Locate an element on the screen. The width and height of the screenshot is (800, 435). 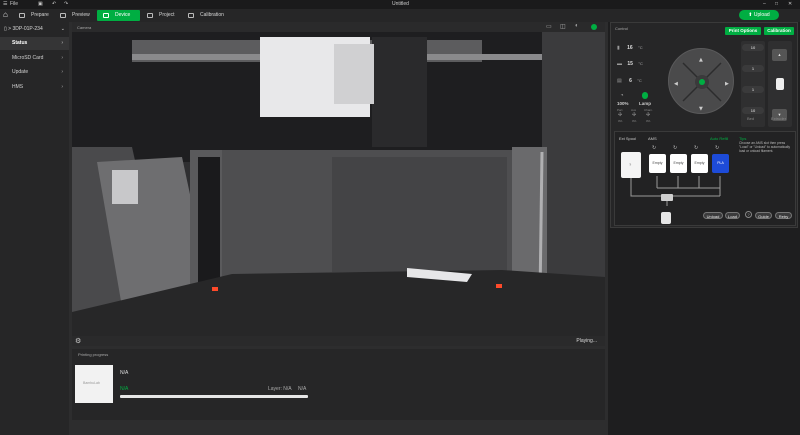
ext-spool-label: Ext Spool is located at coordinates (628, 138).